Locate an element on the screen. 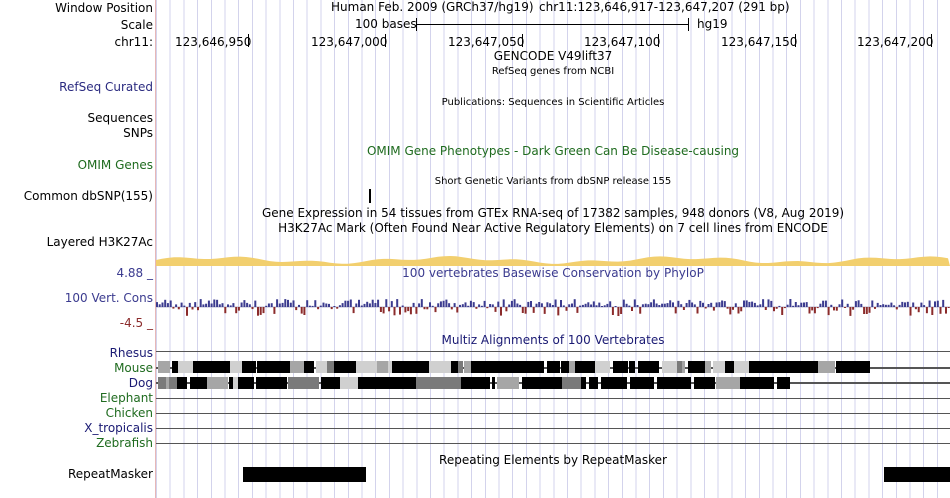 This screenshot has width=950, height=498. species-label-x-tropicalis: X_tropicalis is located at coordinates (118, 428).